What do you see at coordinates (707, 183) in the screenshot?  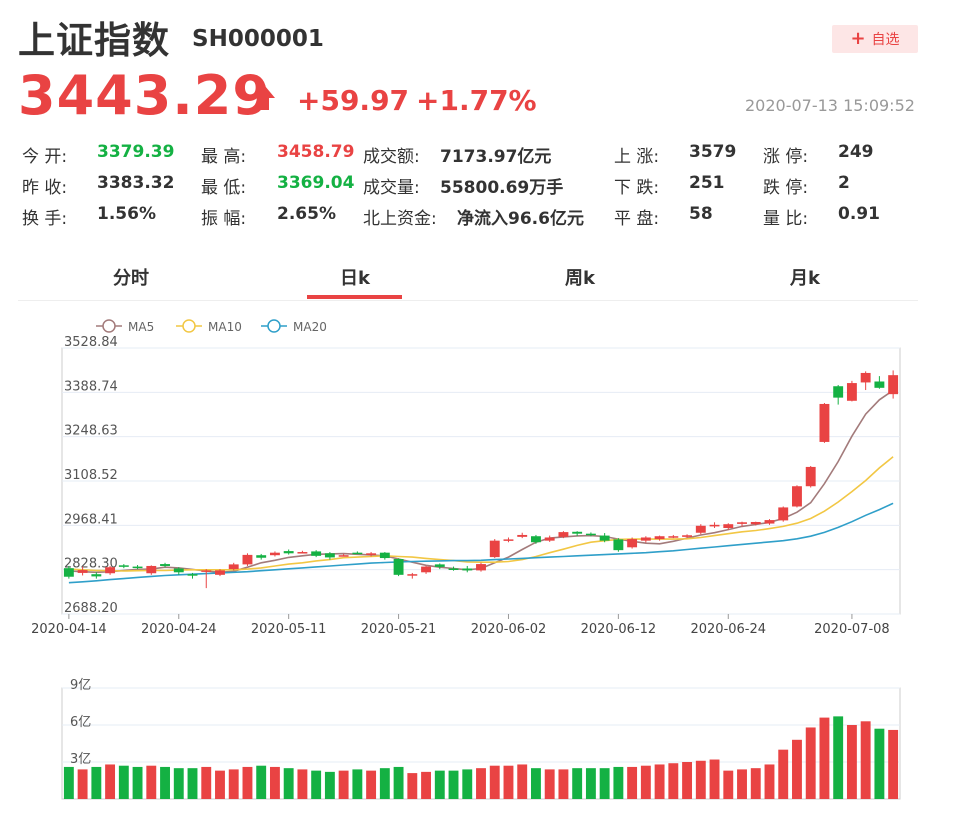 I see `down-count-value: 251` at bounding box center [707, 183].